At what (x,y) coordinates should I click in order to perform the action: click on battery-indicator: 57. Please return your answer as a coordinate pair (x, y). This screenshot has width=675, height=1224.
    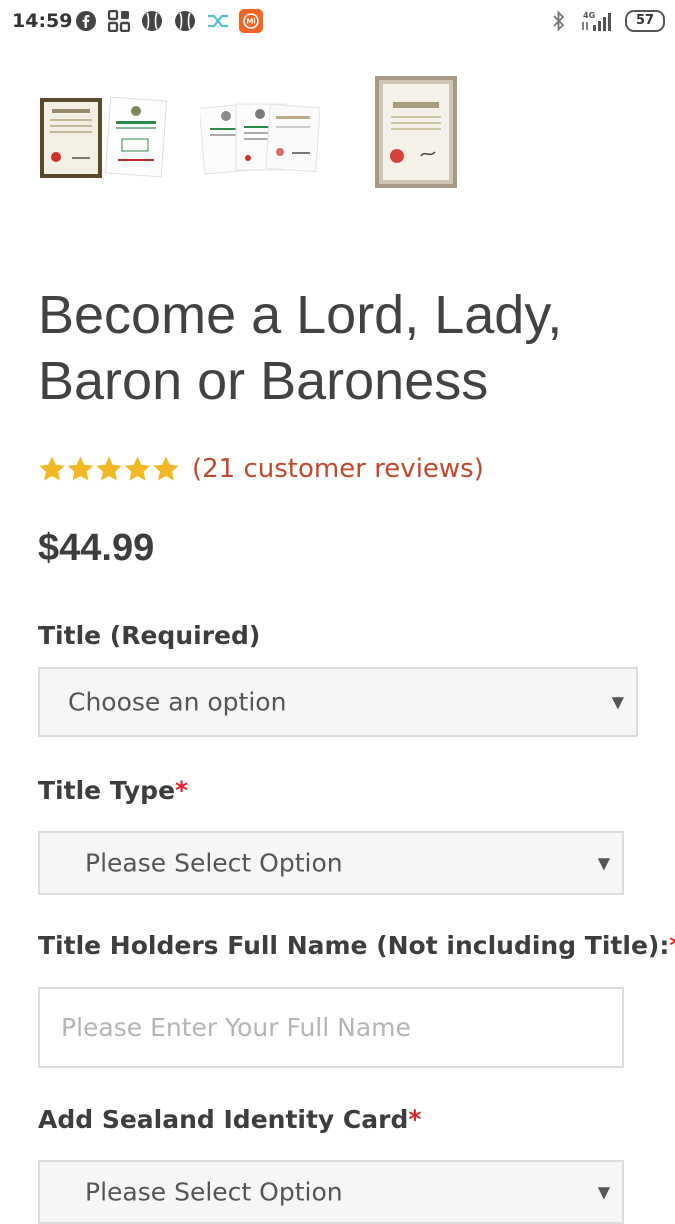
    Looking at the image, I should click on (645, 21).